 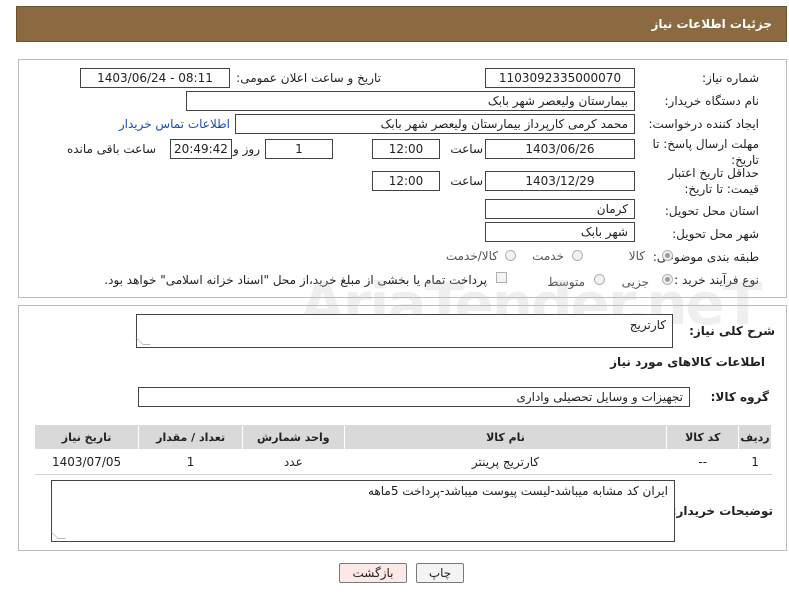 I want to click on goods-group-field: تجهیزات و وسایل تحصیلی واداری, so click(x=414, y=397).